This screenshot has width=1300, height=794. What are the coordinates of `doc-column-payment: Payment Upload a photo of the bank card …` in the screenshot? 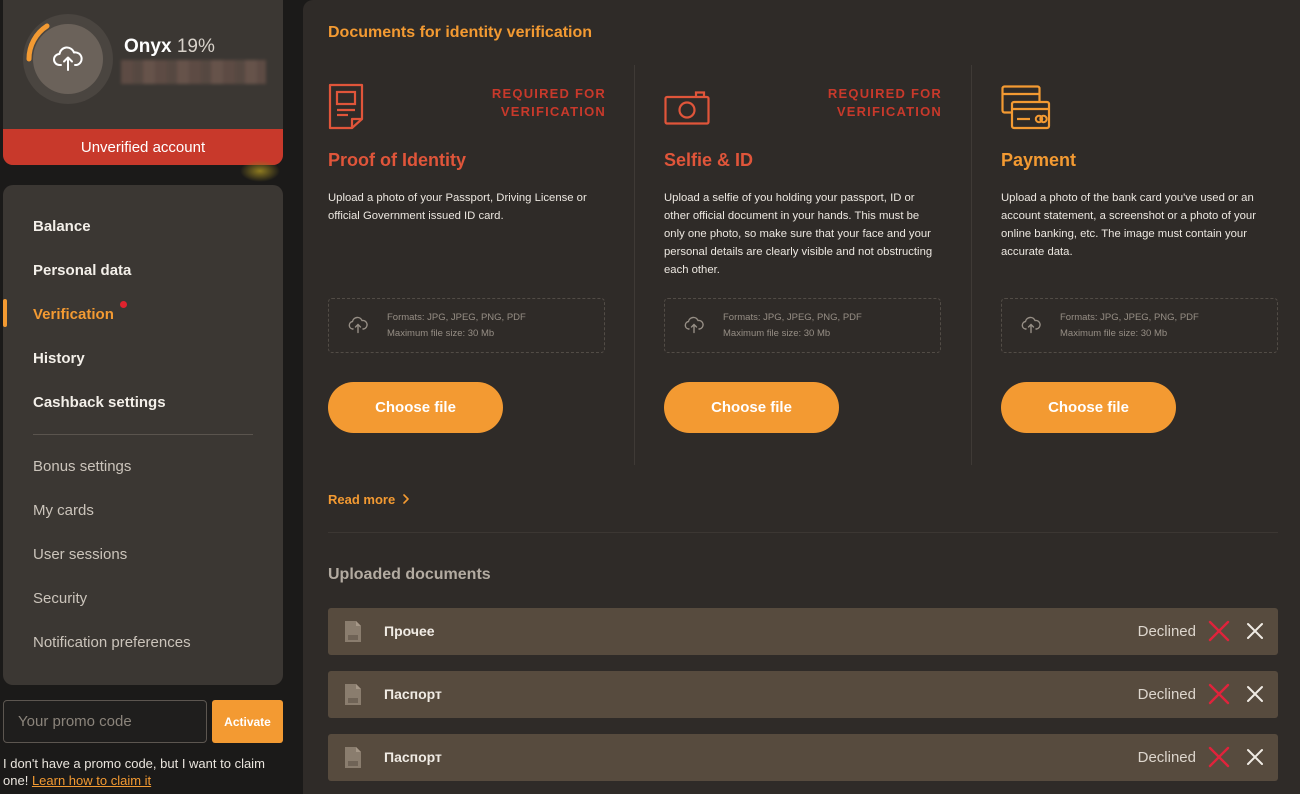 It's located at (1140, 265).